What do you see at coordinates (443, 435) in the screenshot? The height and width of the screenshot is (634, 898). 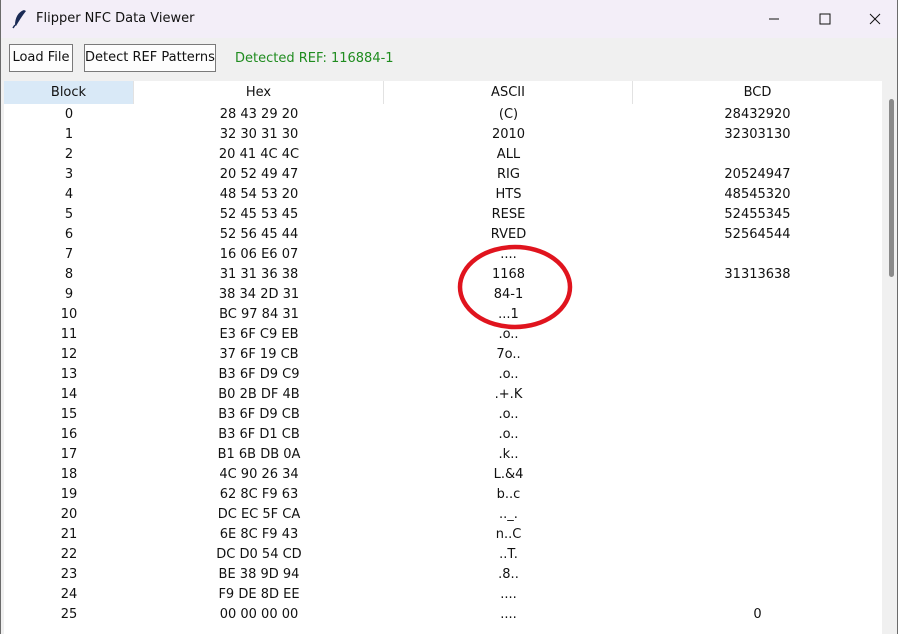 I see `table-row: 16 B3 6F D1 CB .o..` at bounding box center [443, 435].